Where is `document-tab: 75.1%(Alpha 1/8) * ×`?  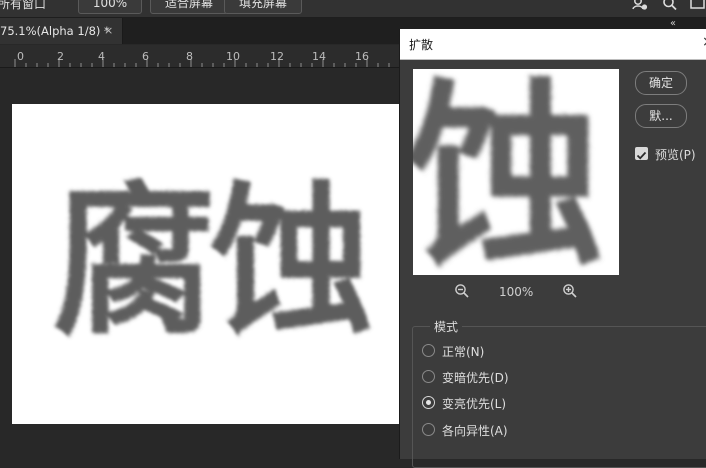
document-tab: 75.1%(Alpha 1/8) * × is located at coordinates (61, 31).